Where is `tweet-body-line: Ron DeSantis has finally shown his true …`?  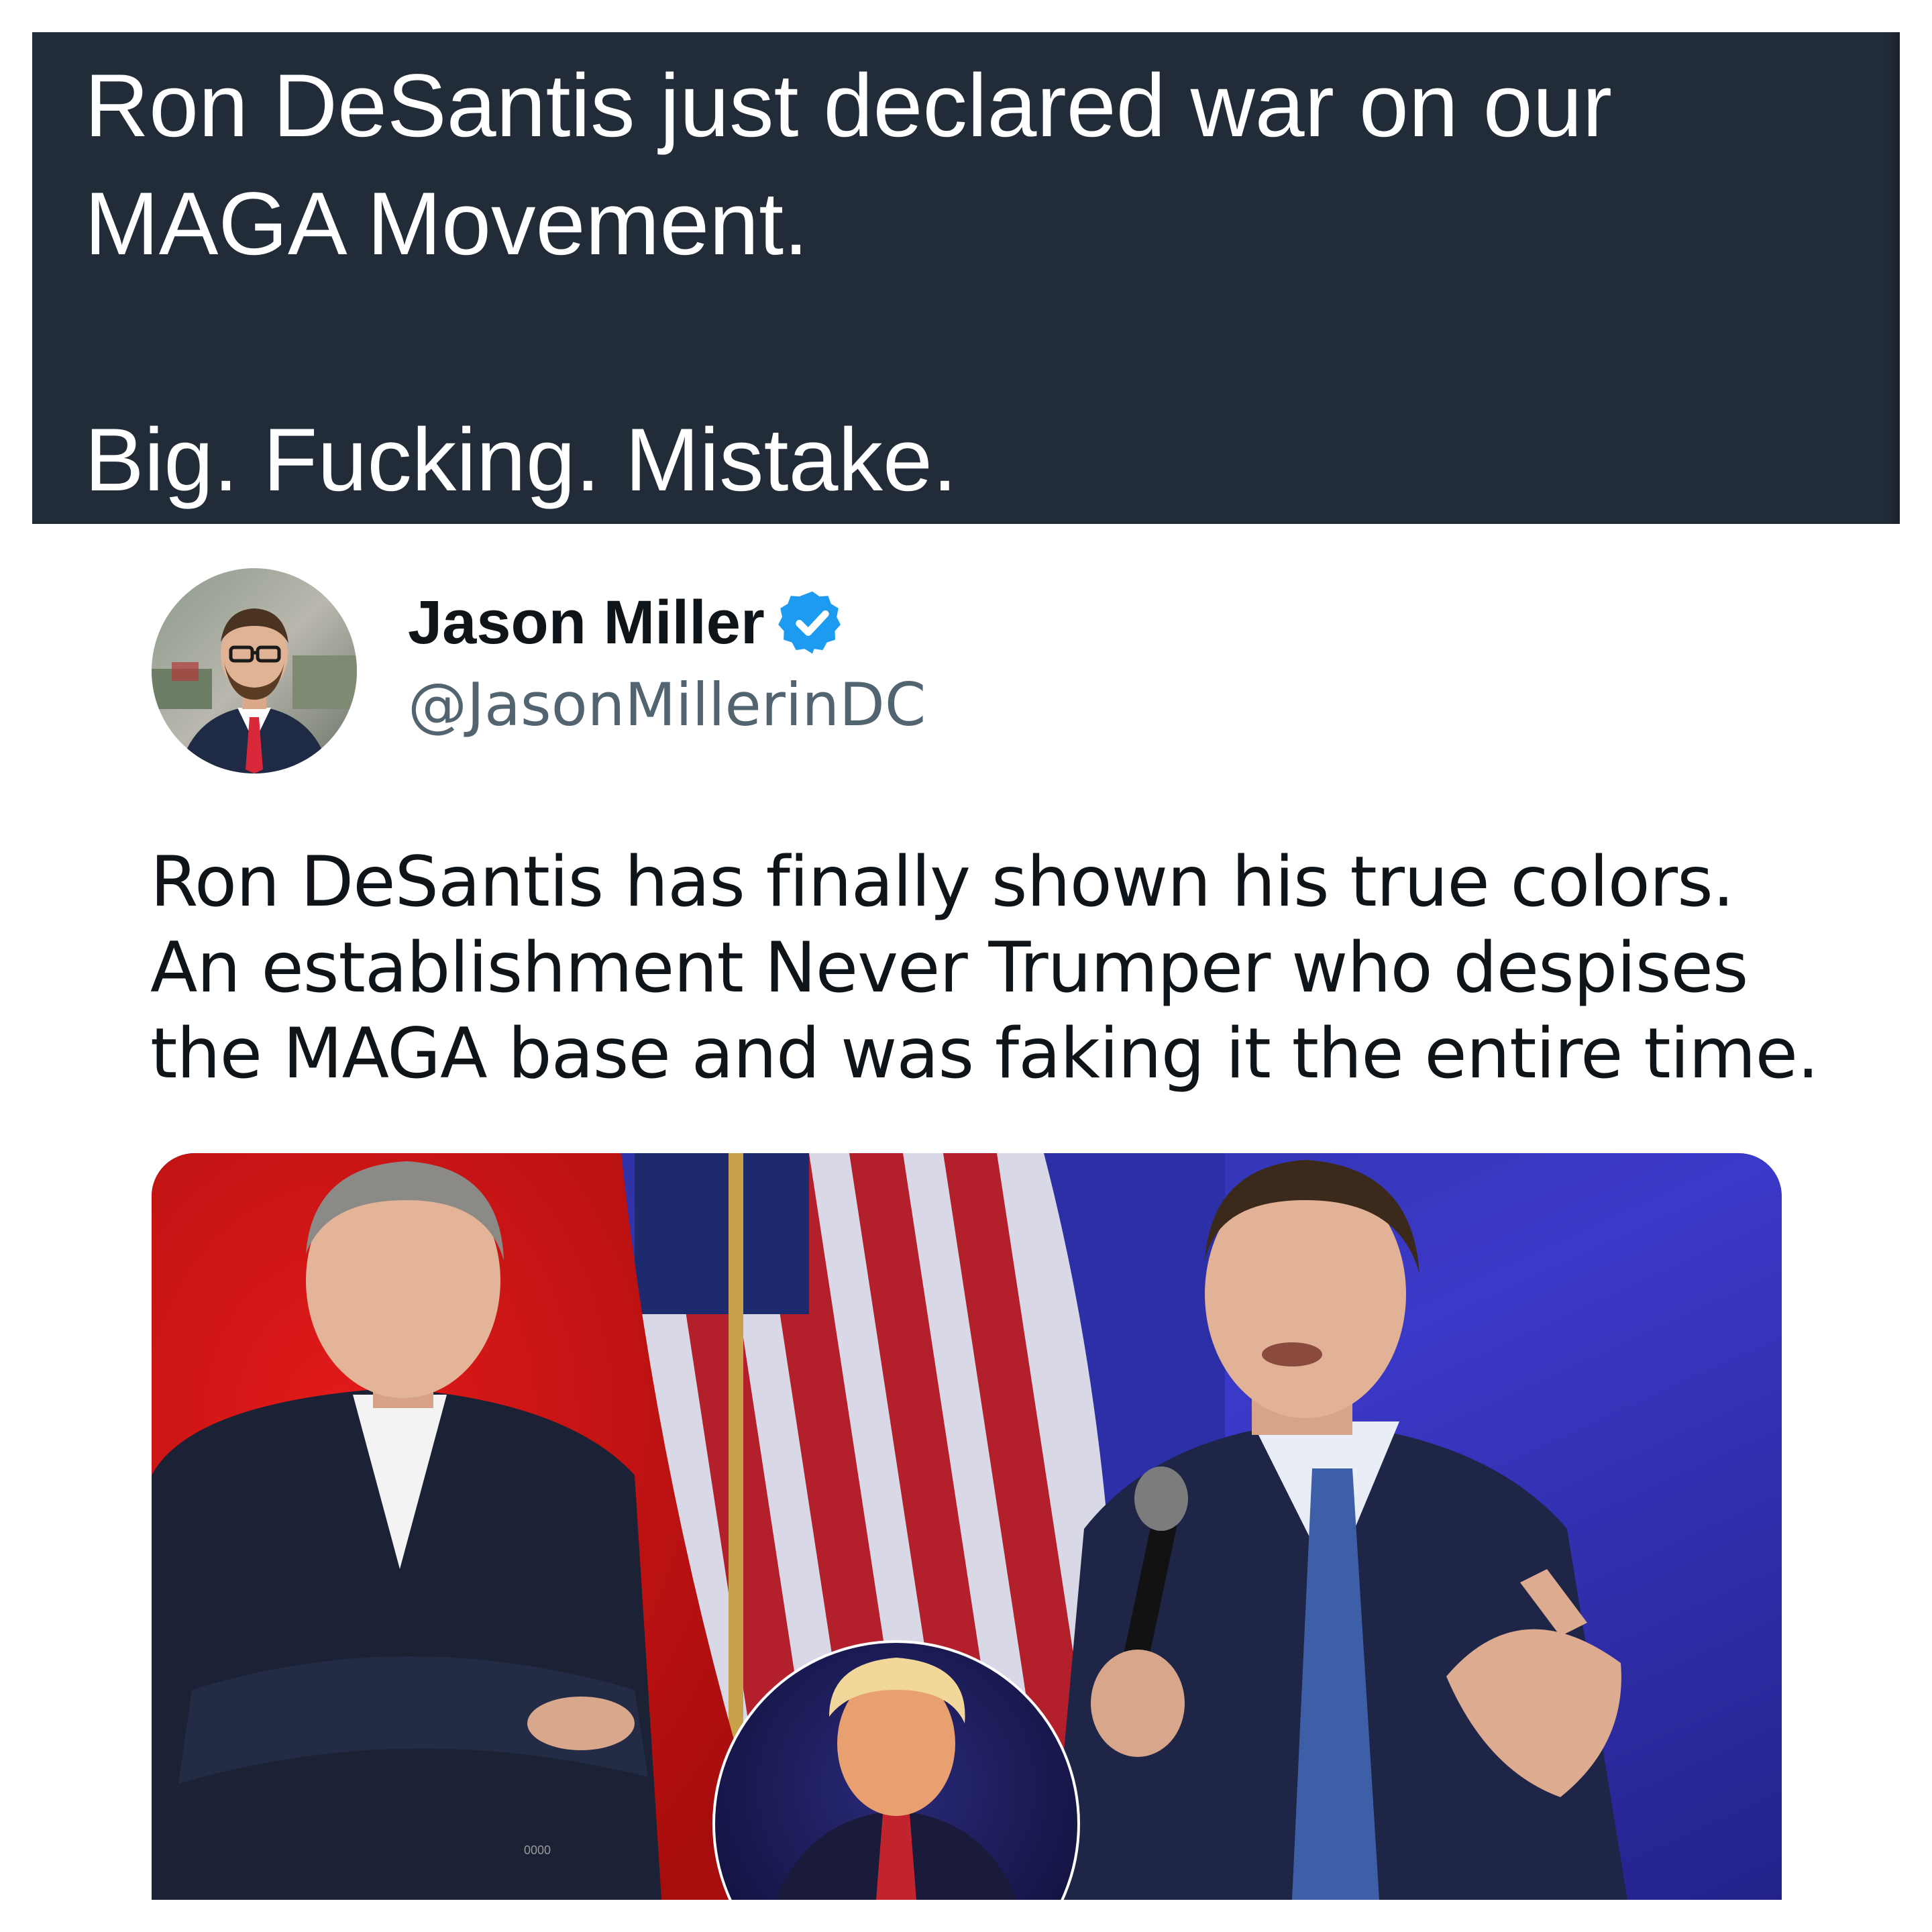
tweet-body-line: Ron DeSantis has finally shown his true … is located at coordinates (942, 882).